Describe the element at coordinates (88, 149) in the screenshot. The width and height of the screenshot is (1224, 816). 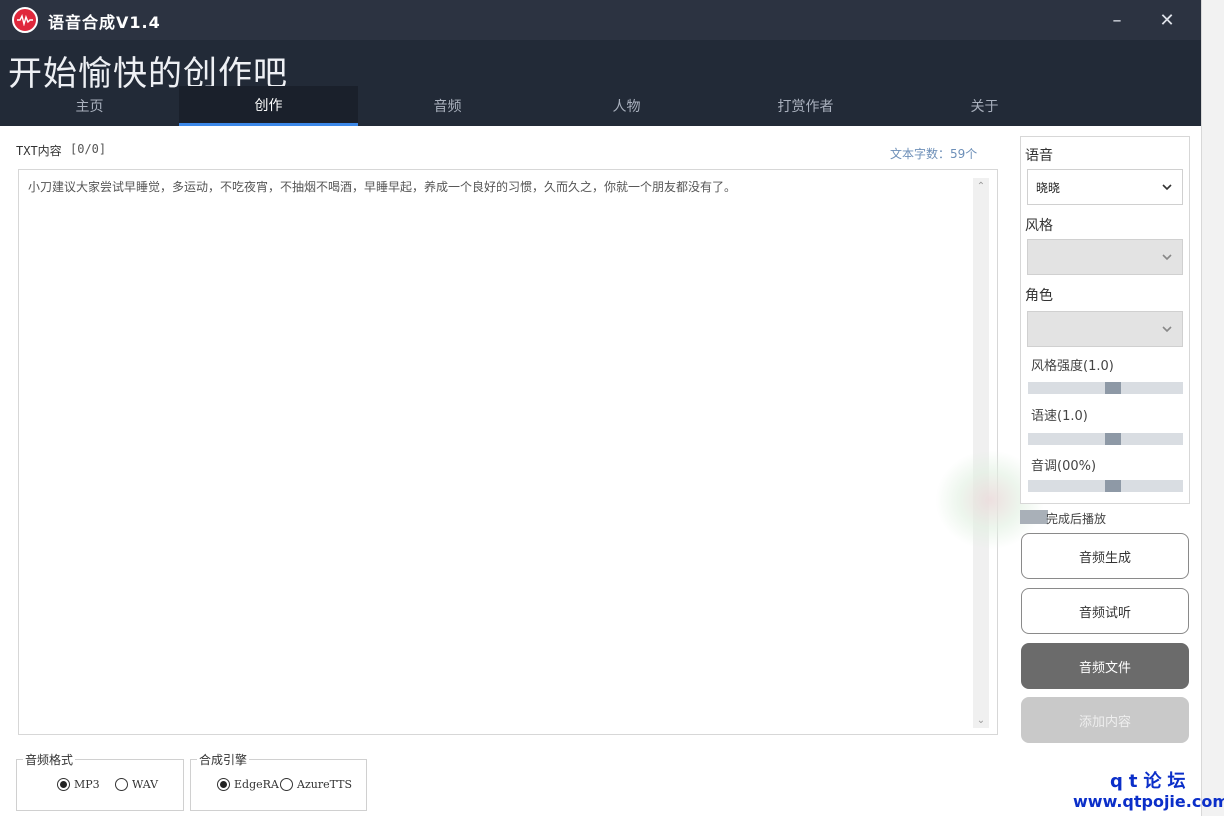
I see `txt-counter: [0/0]` at that location.